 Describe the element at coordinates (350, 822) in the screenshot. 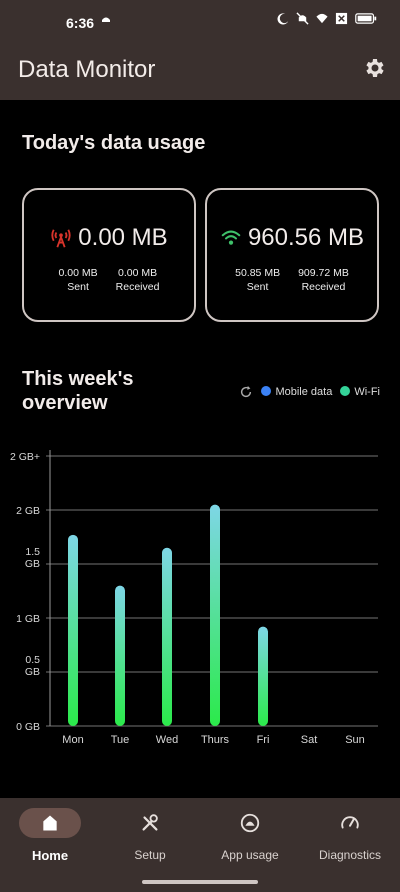

I see `speedometer-icon` at that location.